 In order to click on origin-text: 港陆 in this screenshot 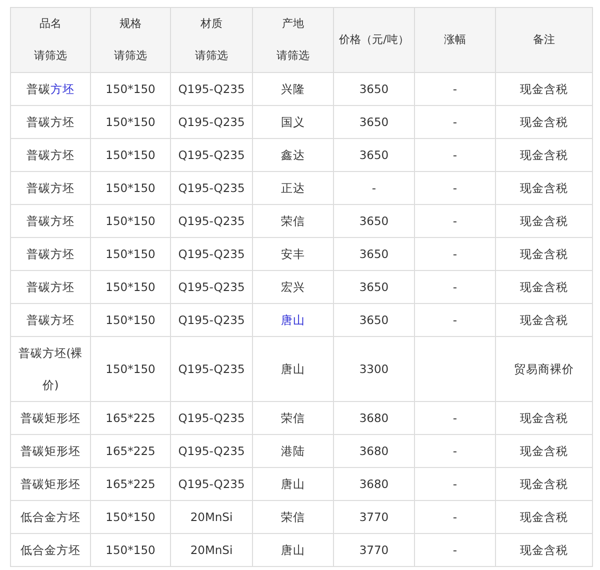, I will do `click(293, 451)`.